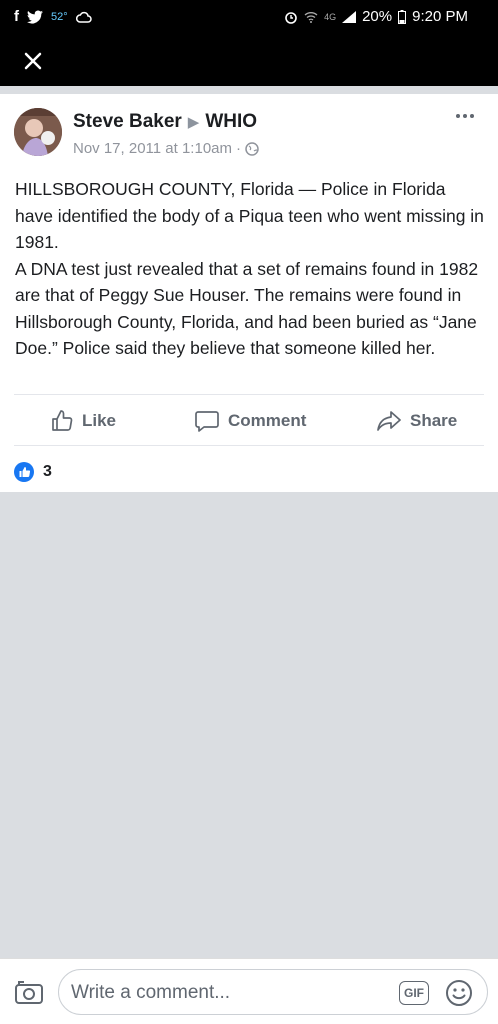 The width and height of the screenshot is (498, 1024). I want to click on status-bar-left: f 52°, so click(53, 16).